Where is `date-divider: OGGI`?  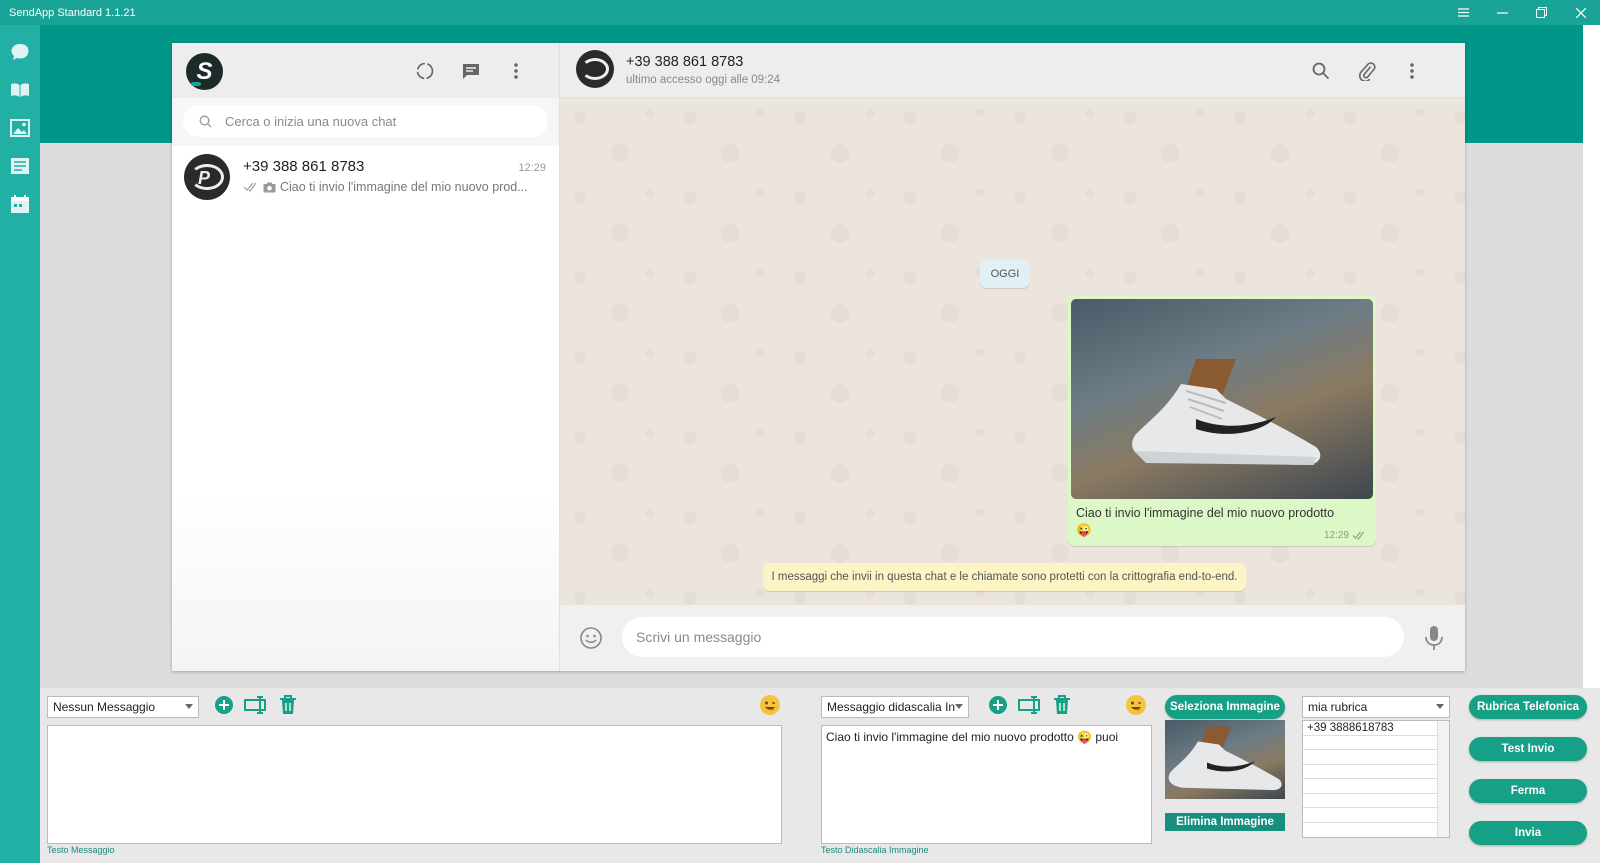 date-divider: OGGI is located at coordinates (1005, 274).